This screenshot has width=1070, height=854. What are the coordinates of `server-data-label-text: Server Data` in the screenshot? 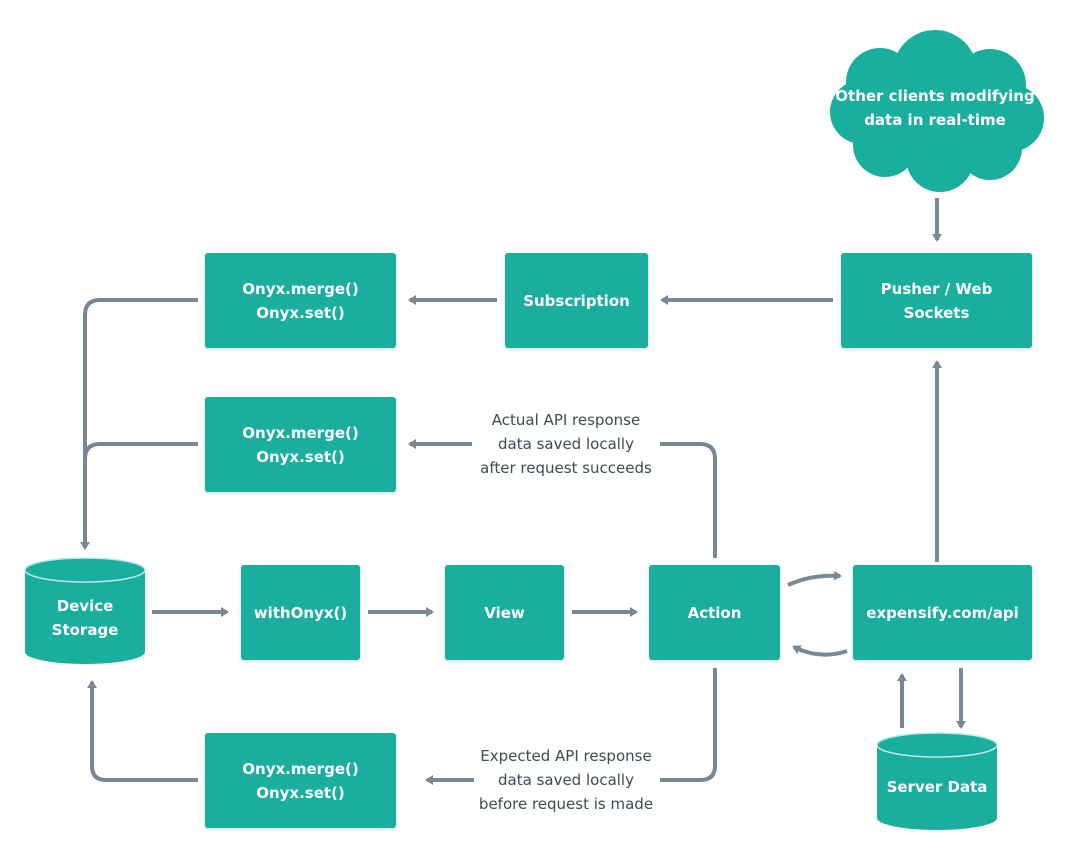 It's located at (937, 787).